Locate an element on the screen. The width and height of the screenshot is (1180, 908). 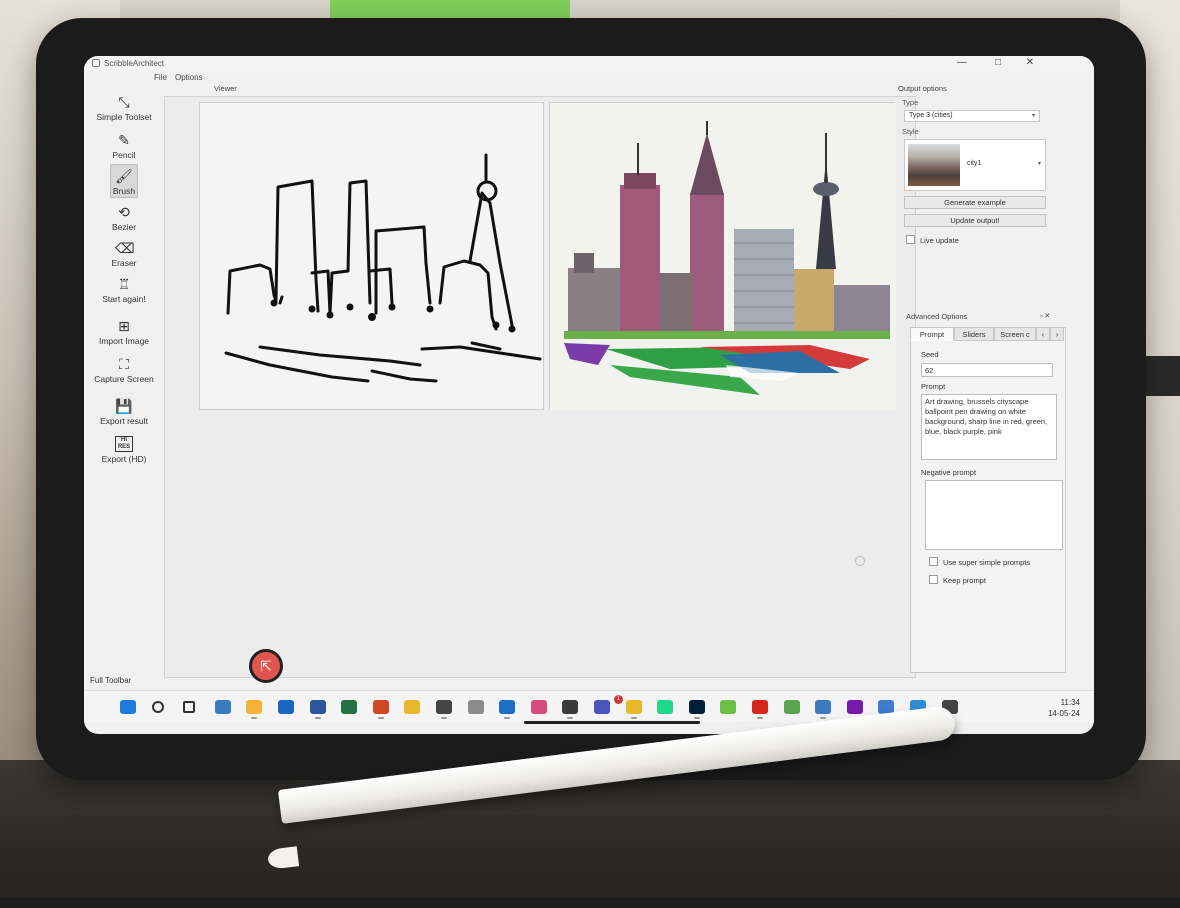
update-output-button: Update output! is located at coordinates (975, 220).